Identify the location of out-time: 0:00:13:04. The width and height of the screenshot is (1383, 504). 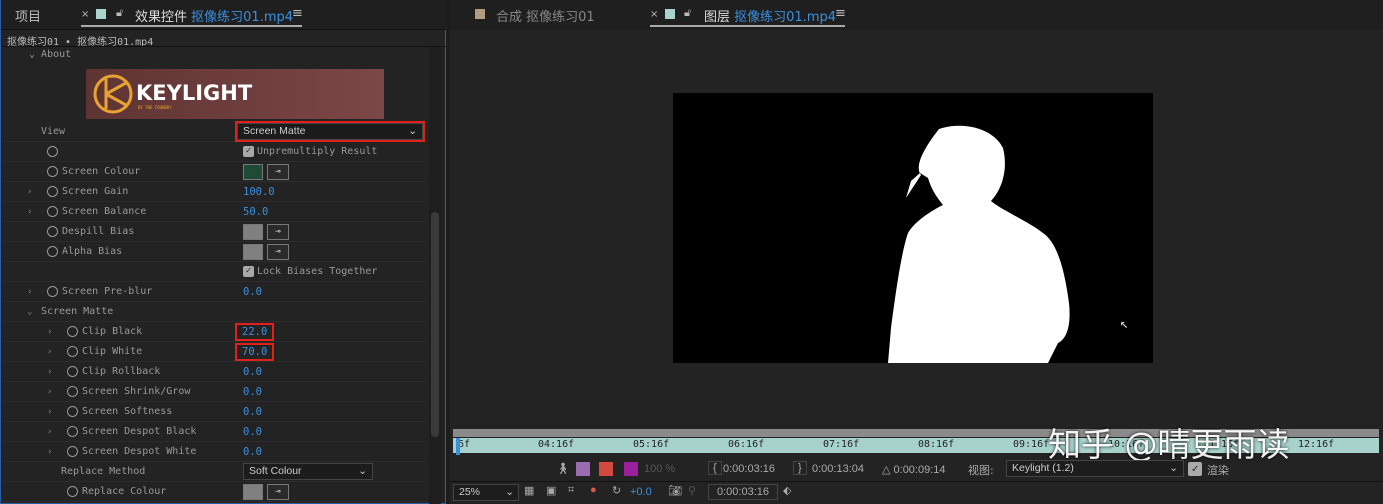
(838, 469).